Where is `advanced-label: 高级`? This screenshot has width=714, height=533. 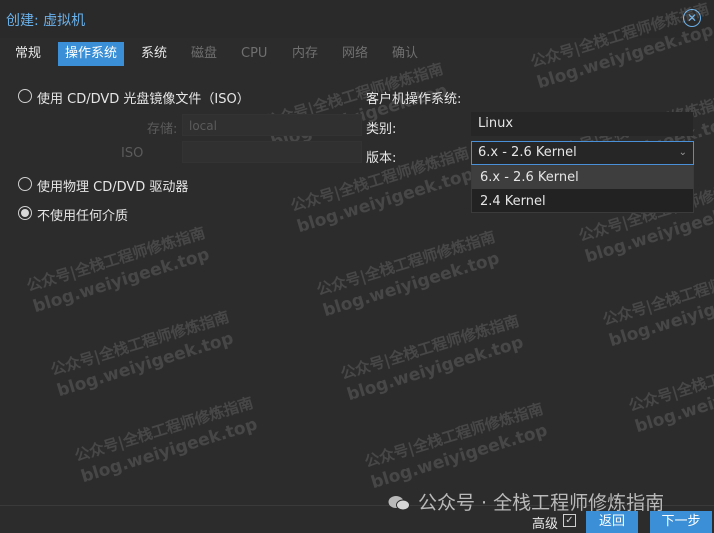 advanced-label: 高级 is located at coordinates (545, 524).